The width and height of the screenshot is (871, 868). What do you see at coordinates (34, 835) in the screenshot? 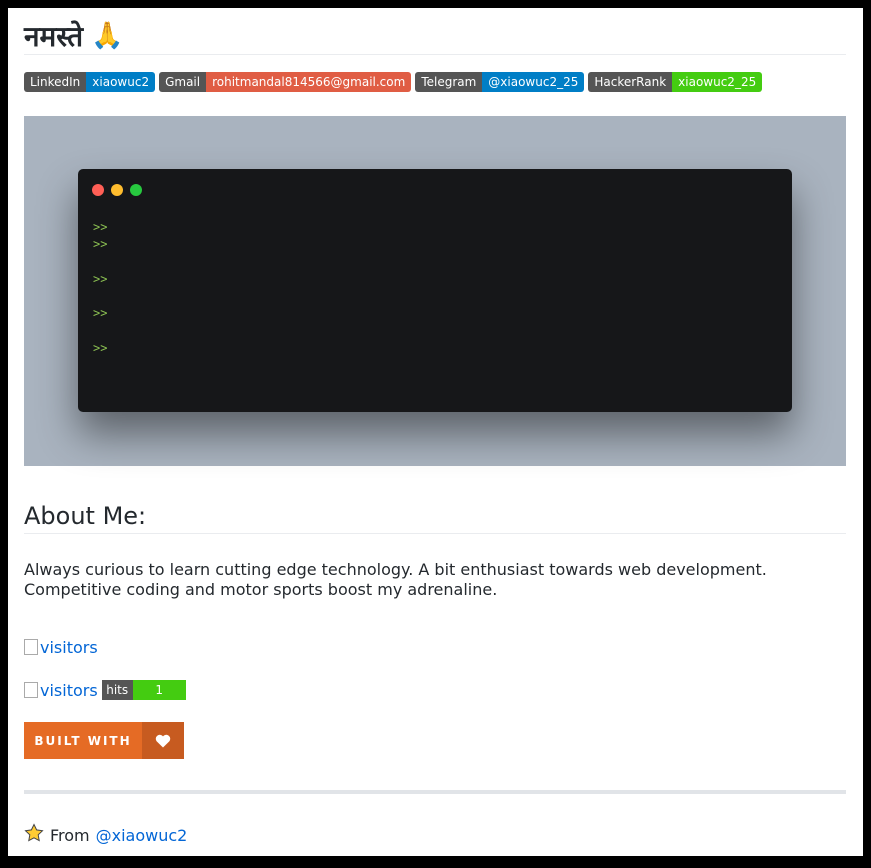
I see `star-icon` at bounding box center [34, 835].